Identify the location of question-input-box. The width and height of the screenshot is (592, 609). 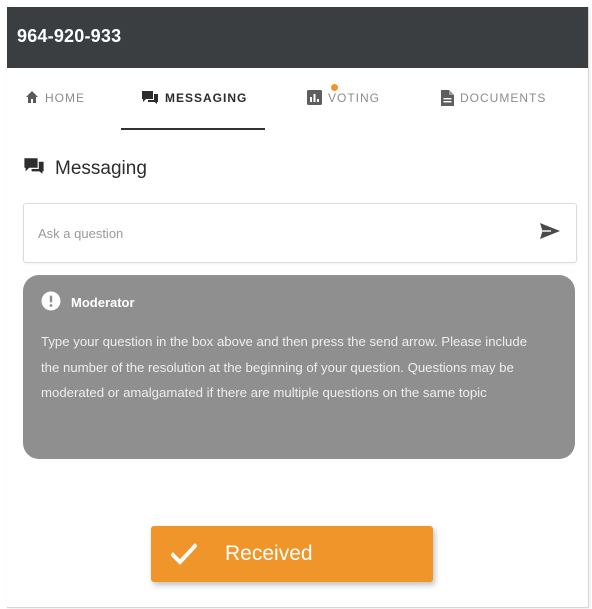
(300, 233).